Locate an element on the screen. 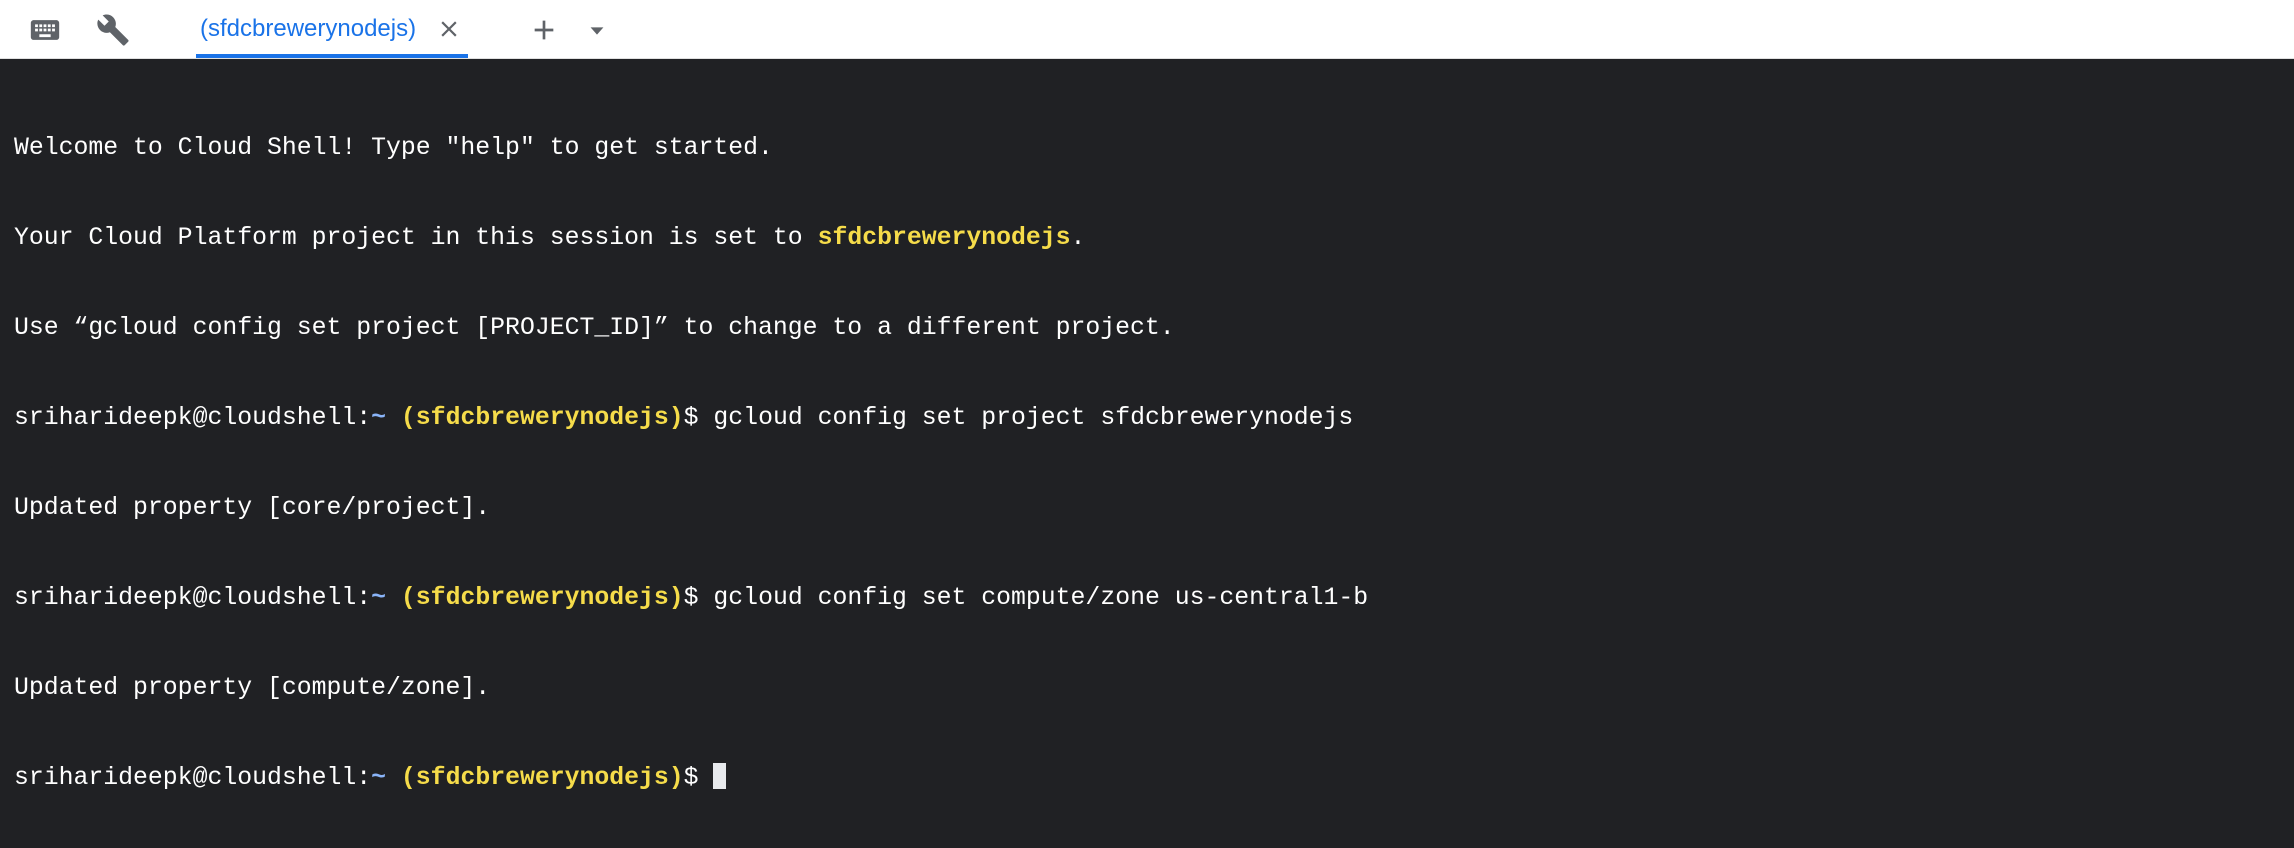  chevron-down-icon is located at coordinates (597, 31).